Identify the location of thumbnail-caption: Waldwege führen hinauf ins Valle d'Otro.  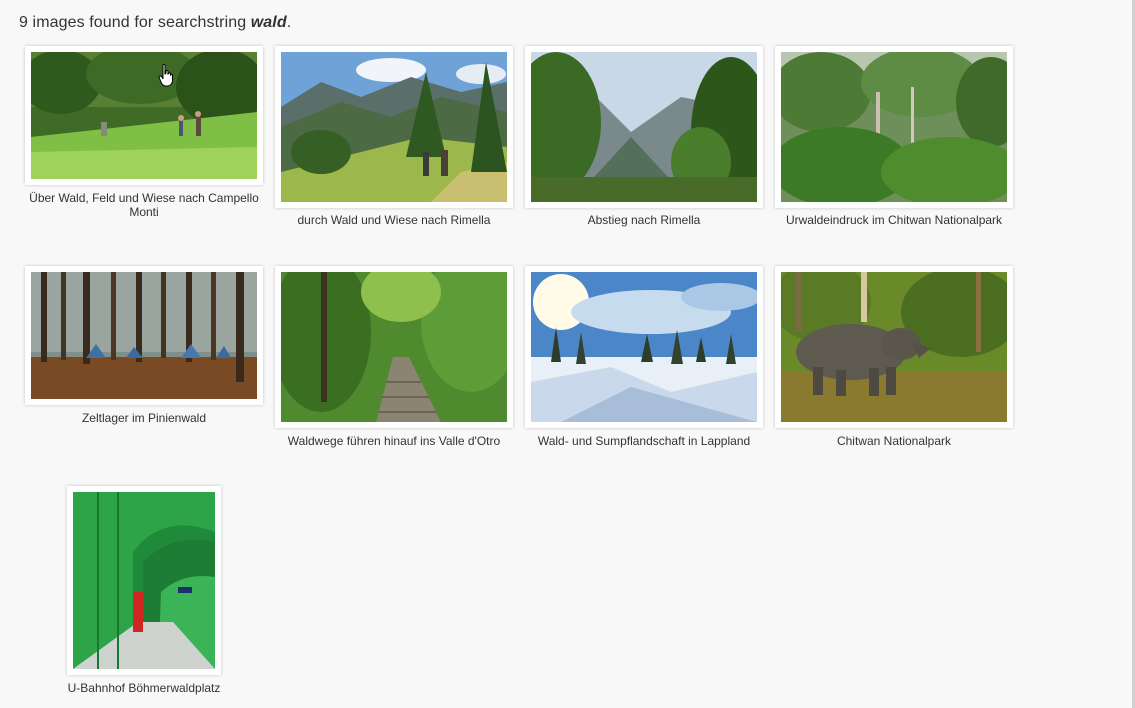
(394, 441).